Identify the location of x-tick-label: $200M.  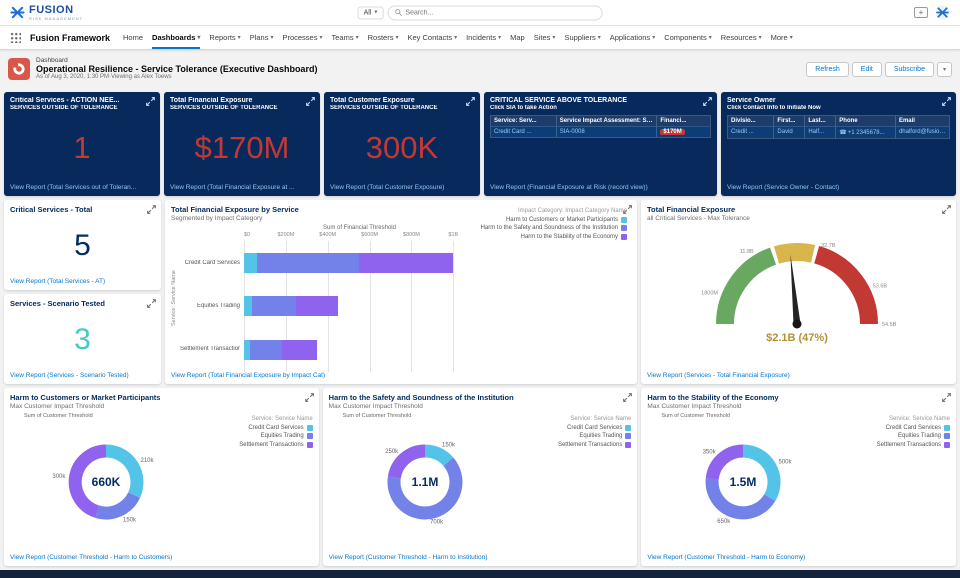
(286, 235).